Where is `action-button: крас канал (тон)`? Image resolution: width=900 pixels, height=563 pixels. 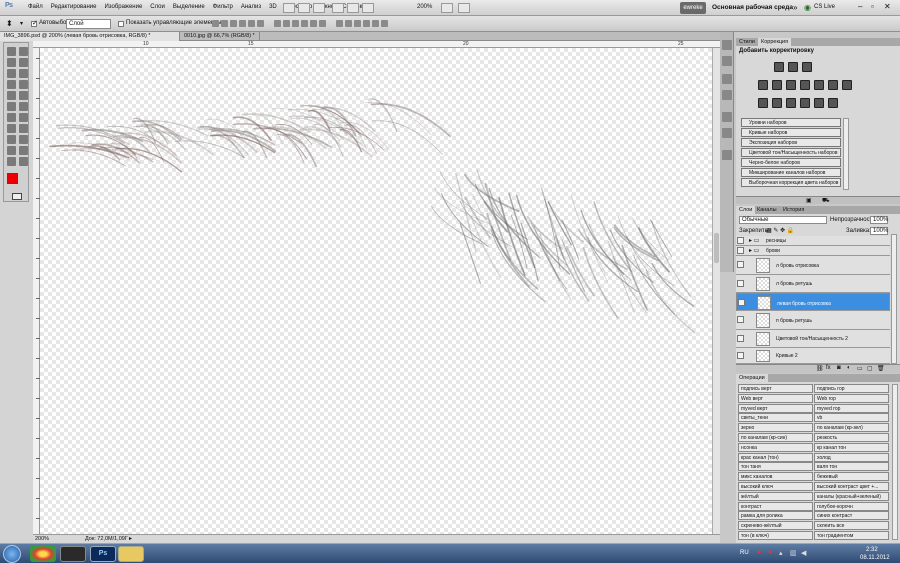
action-button: крас канал (тон) is located at coordinates (775, 457).